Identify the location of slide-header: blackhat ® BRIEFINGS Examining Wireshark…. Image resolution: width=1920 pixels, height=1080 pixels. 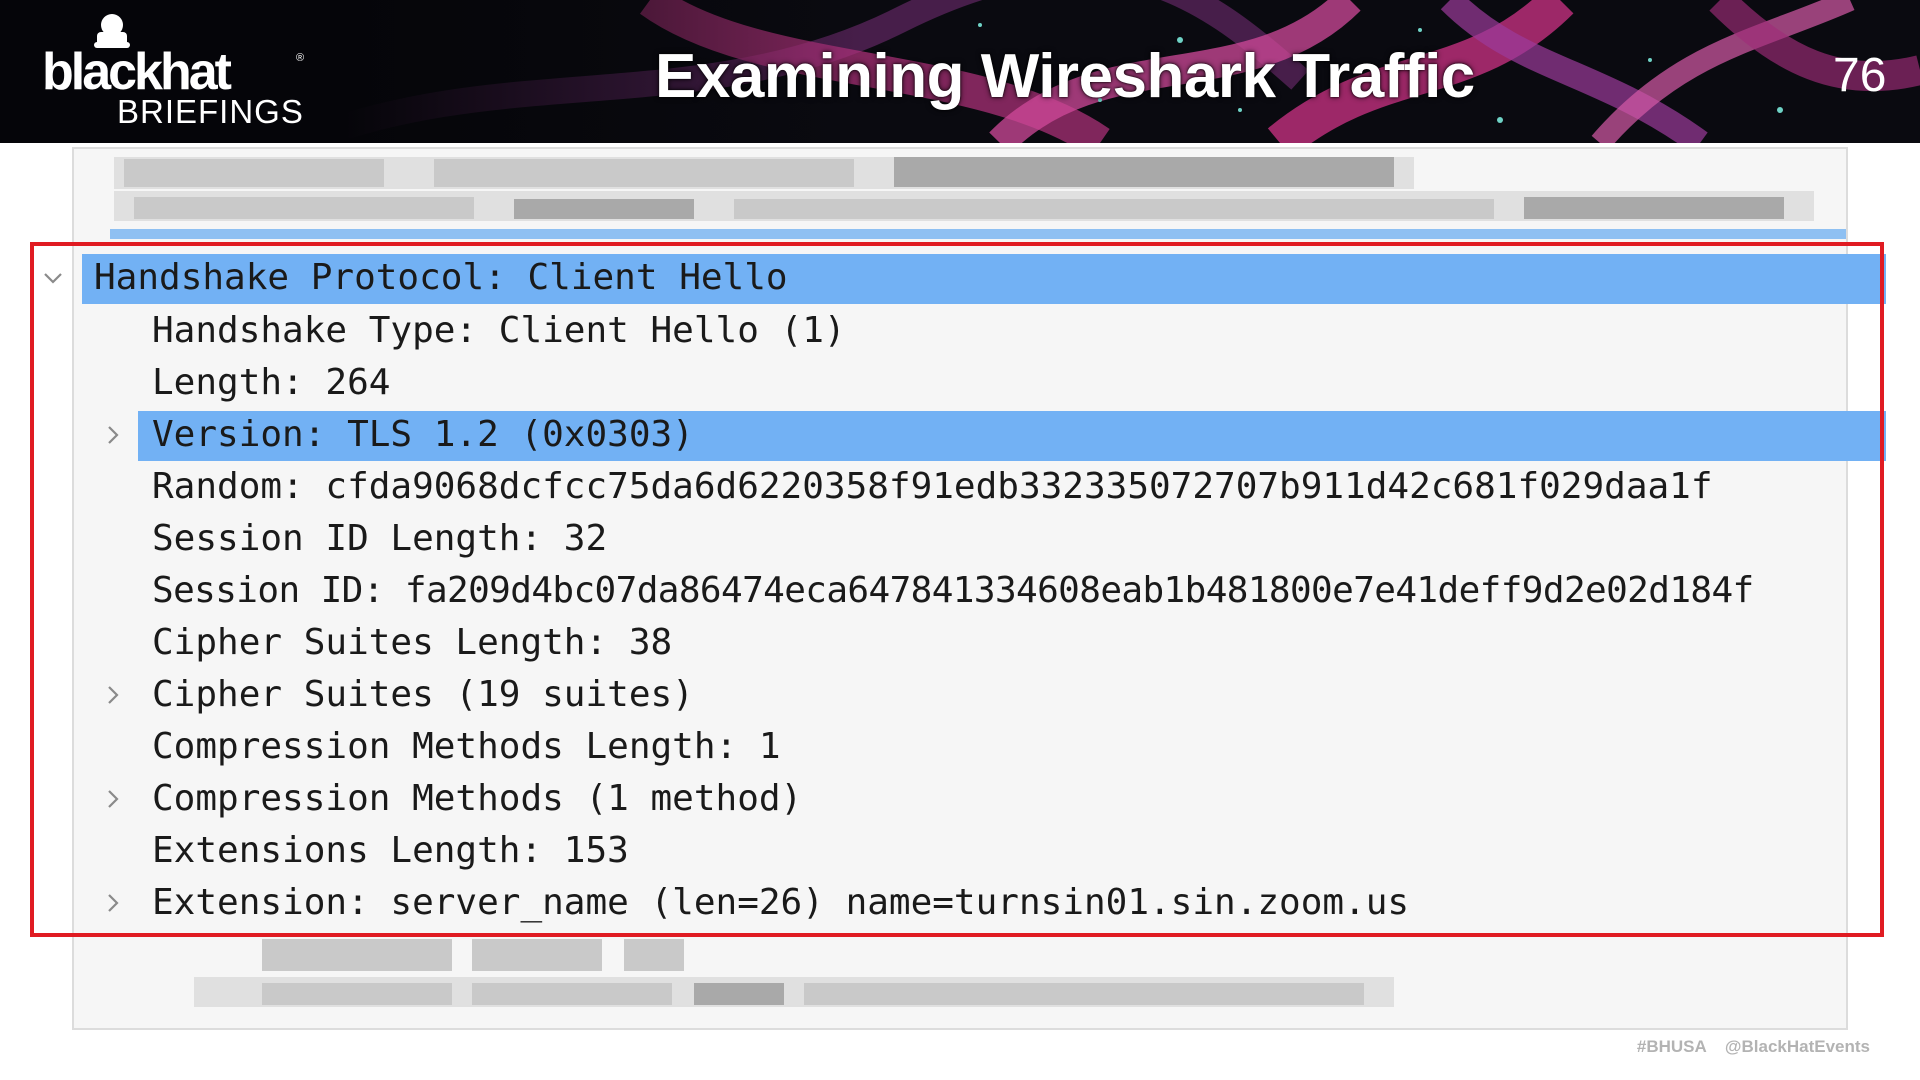
(960, 71).